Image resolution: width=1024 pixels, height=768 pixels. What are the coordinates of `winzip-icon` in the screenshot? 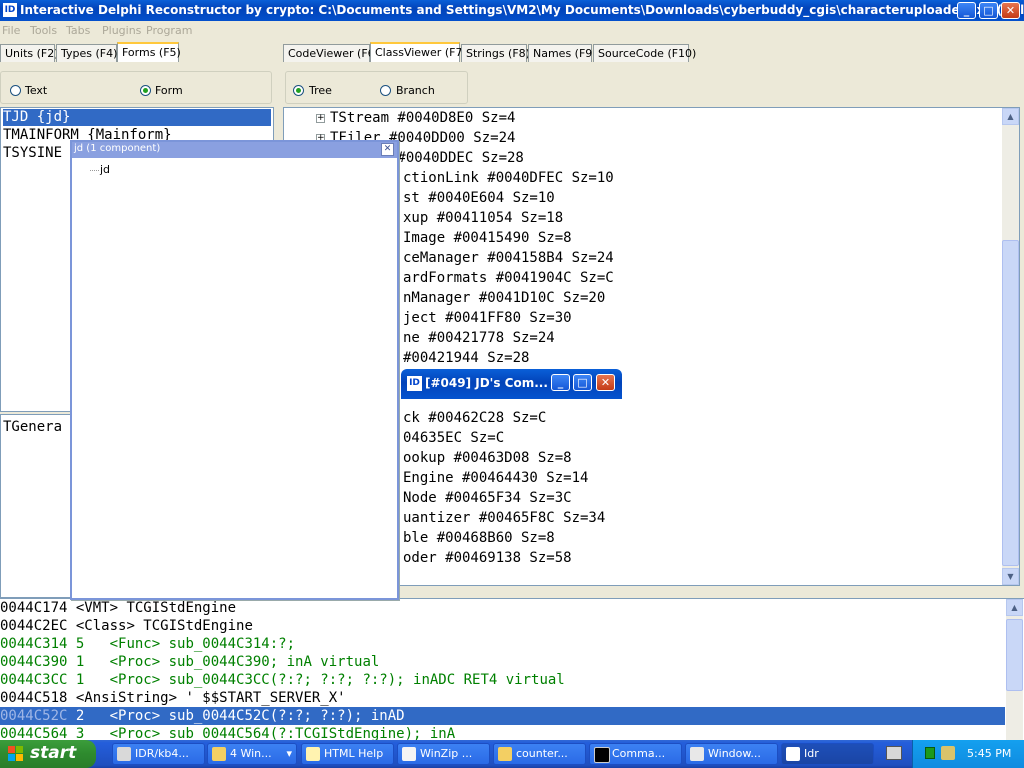 It's located at (409, 754).